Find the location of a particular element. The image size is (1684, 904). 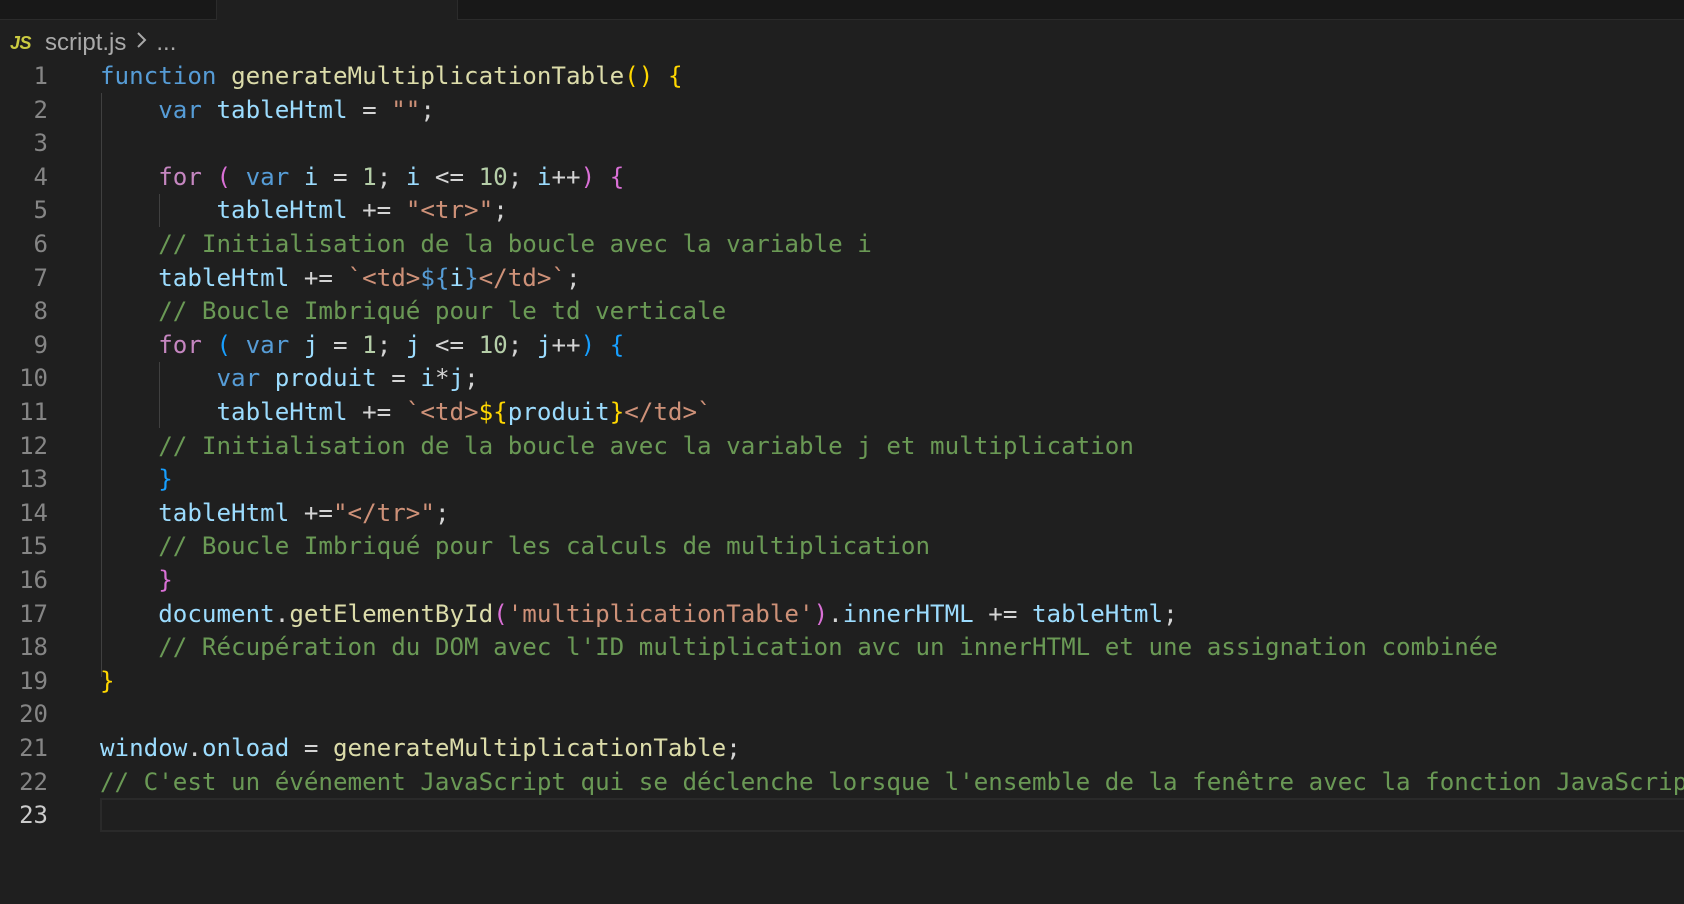

javascript-file-icon: JS is located at coordinates (21, 42).